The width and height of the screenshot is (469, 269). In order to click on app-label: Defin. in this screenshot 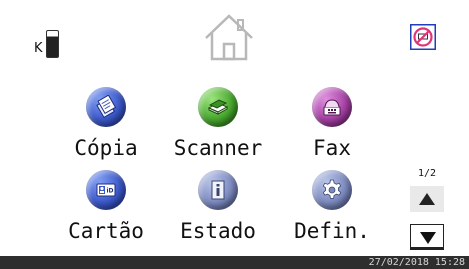, I will do `click(332, 231)`.